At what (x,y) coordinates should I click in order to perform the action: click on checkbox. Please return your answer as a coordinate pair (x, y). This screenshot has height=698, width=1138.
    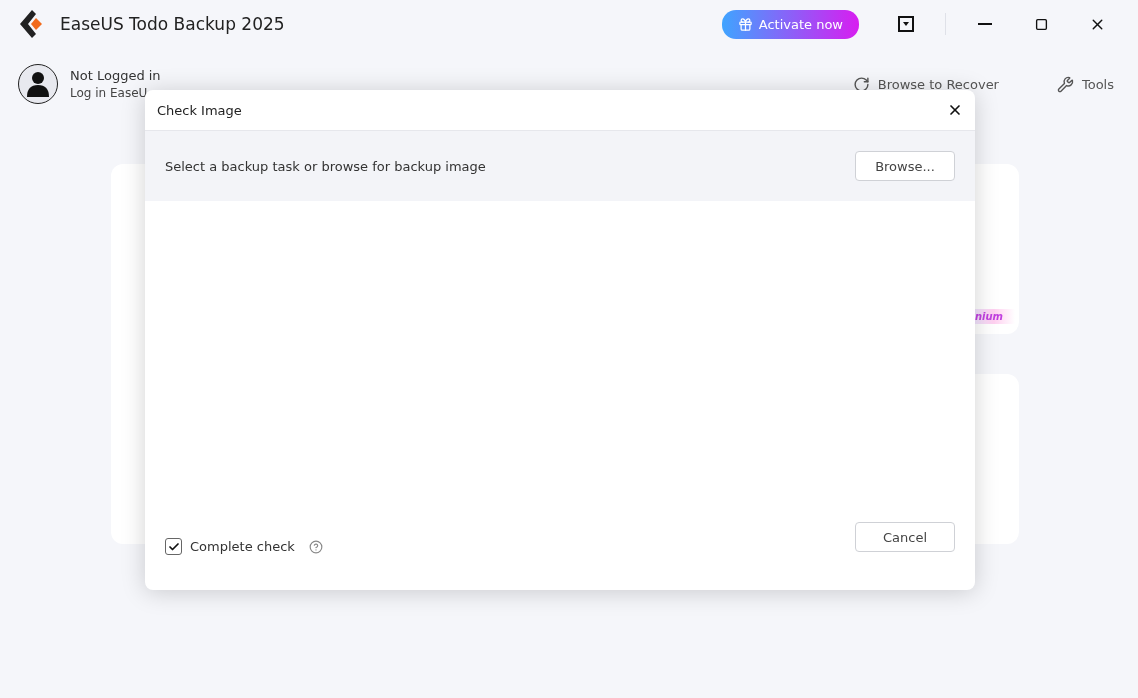
    Looking at the image, I should click on (173, 546).